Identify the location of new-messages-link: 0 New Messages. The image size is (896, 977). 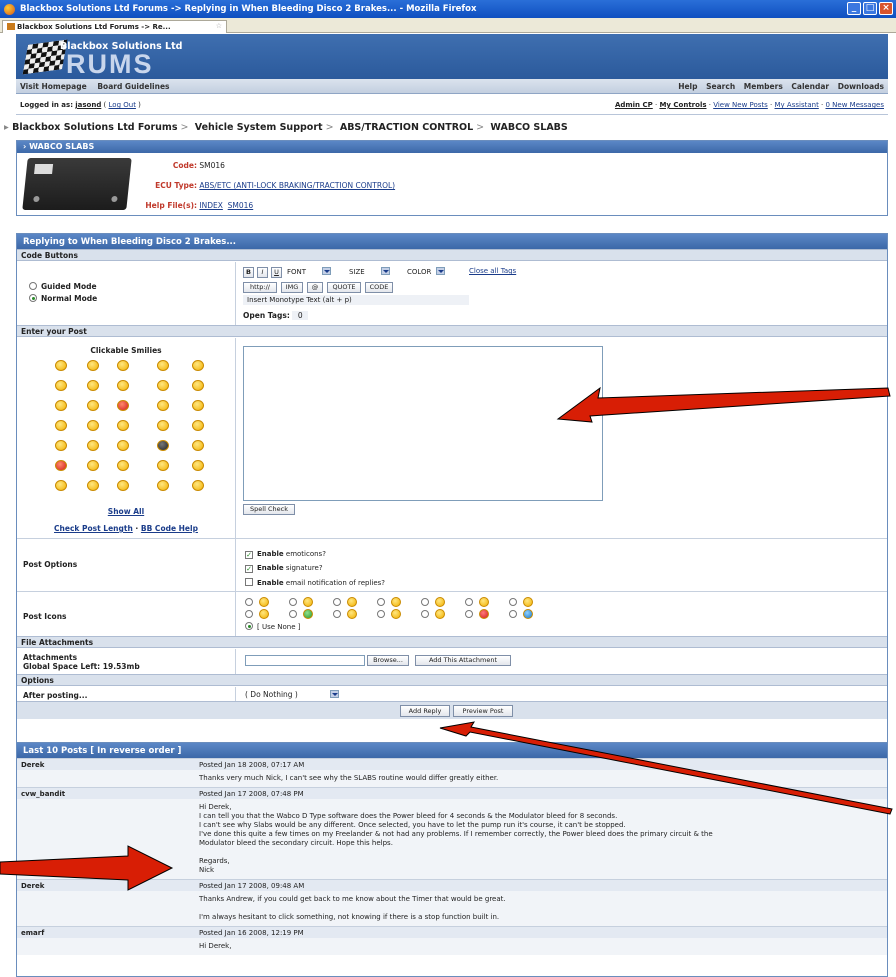
(855, 105).